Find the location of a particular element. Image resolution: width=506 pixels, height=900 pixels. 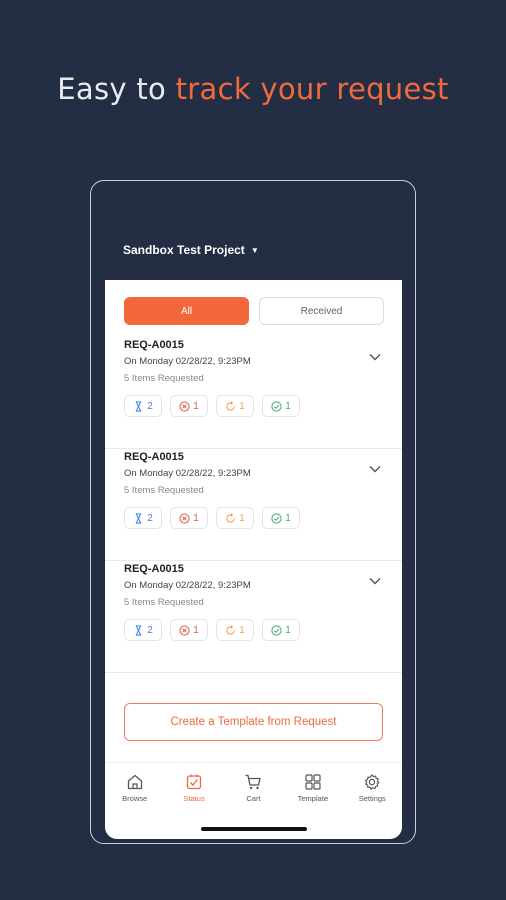

gear-icon is located at coordinates (372, 782).